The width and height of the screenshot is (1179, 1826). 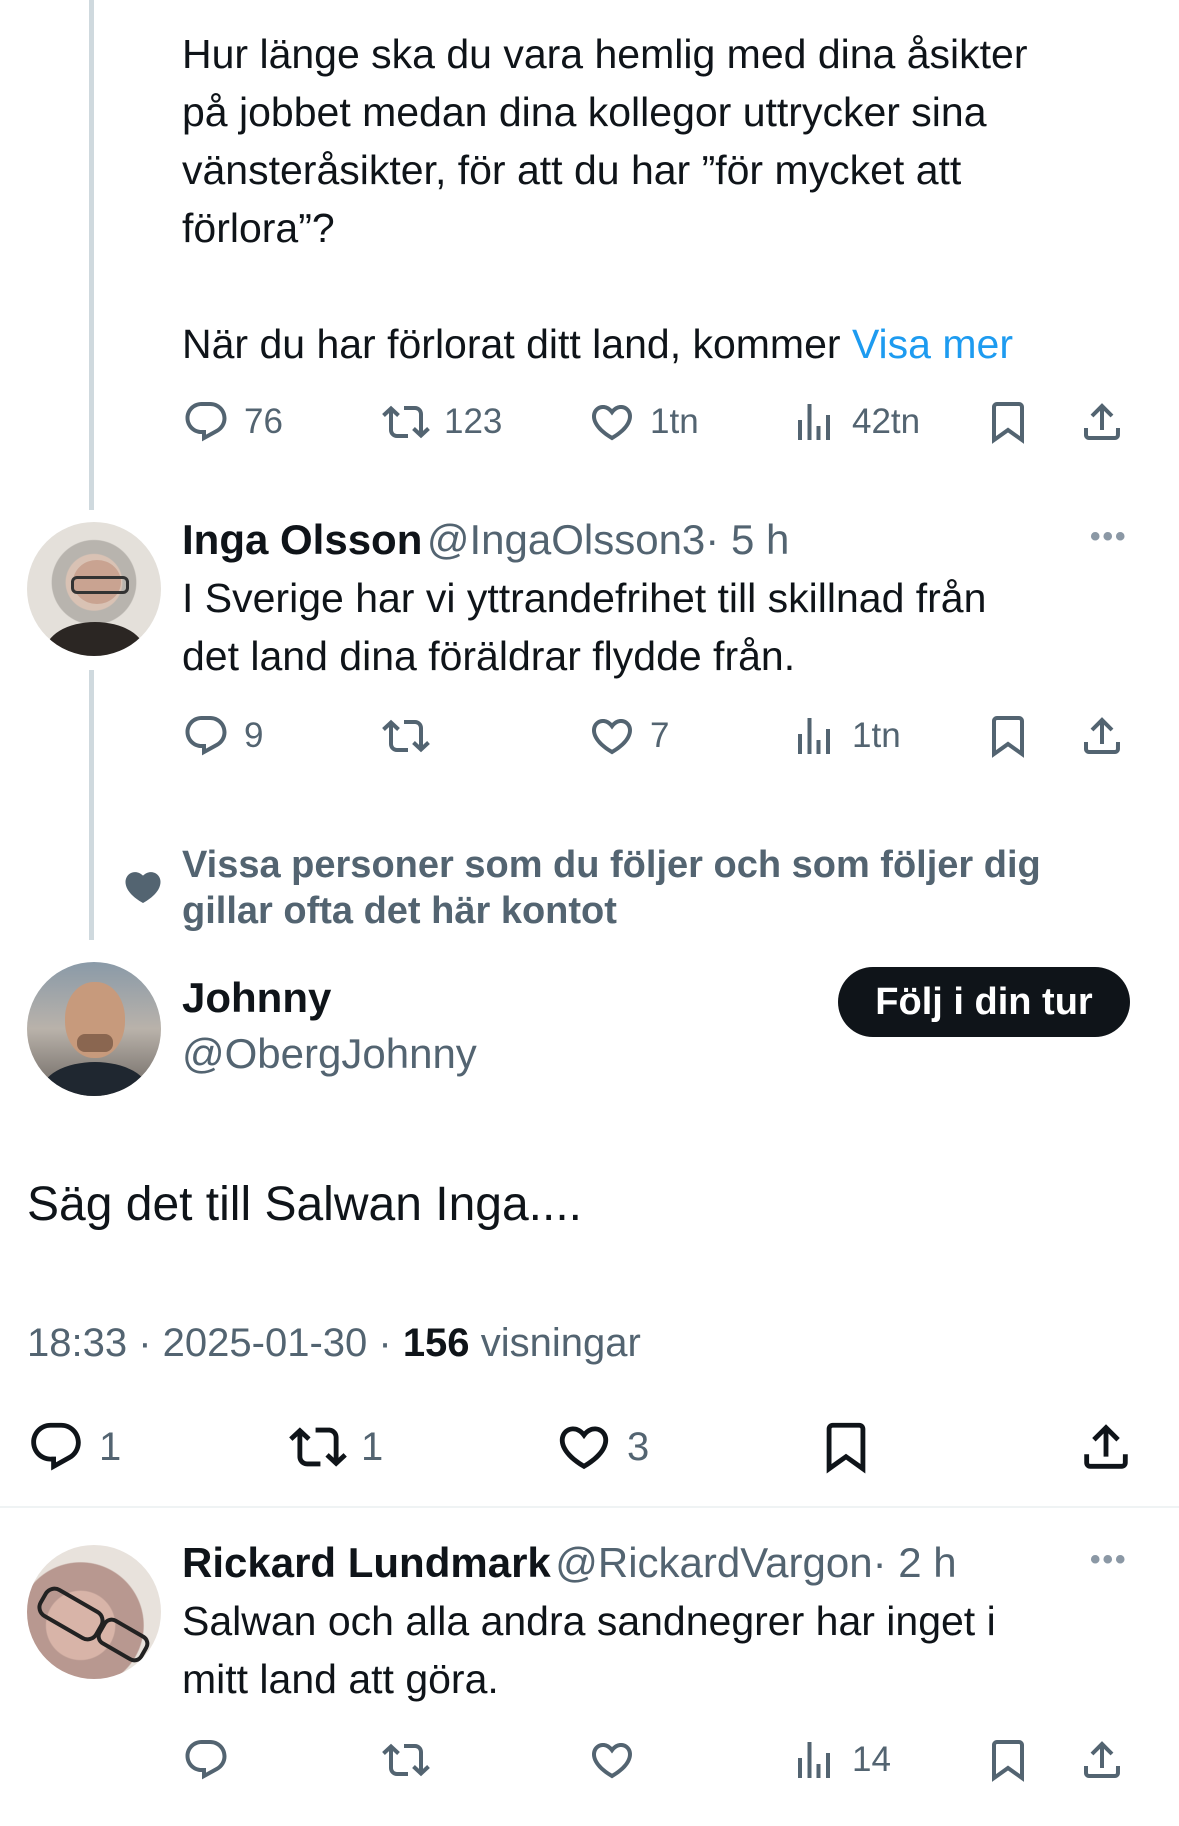 I want to click on retweet-button: 1, so click(x=336, y=1447).